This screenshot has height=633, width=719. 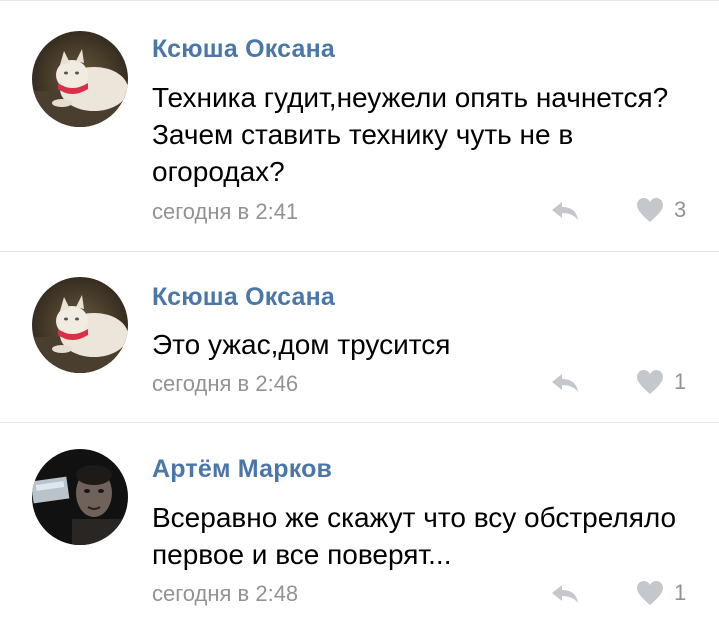 I want to click on author-name: Артём Марков, so click(x=242, y=469).